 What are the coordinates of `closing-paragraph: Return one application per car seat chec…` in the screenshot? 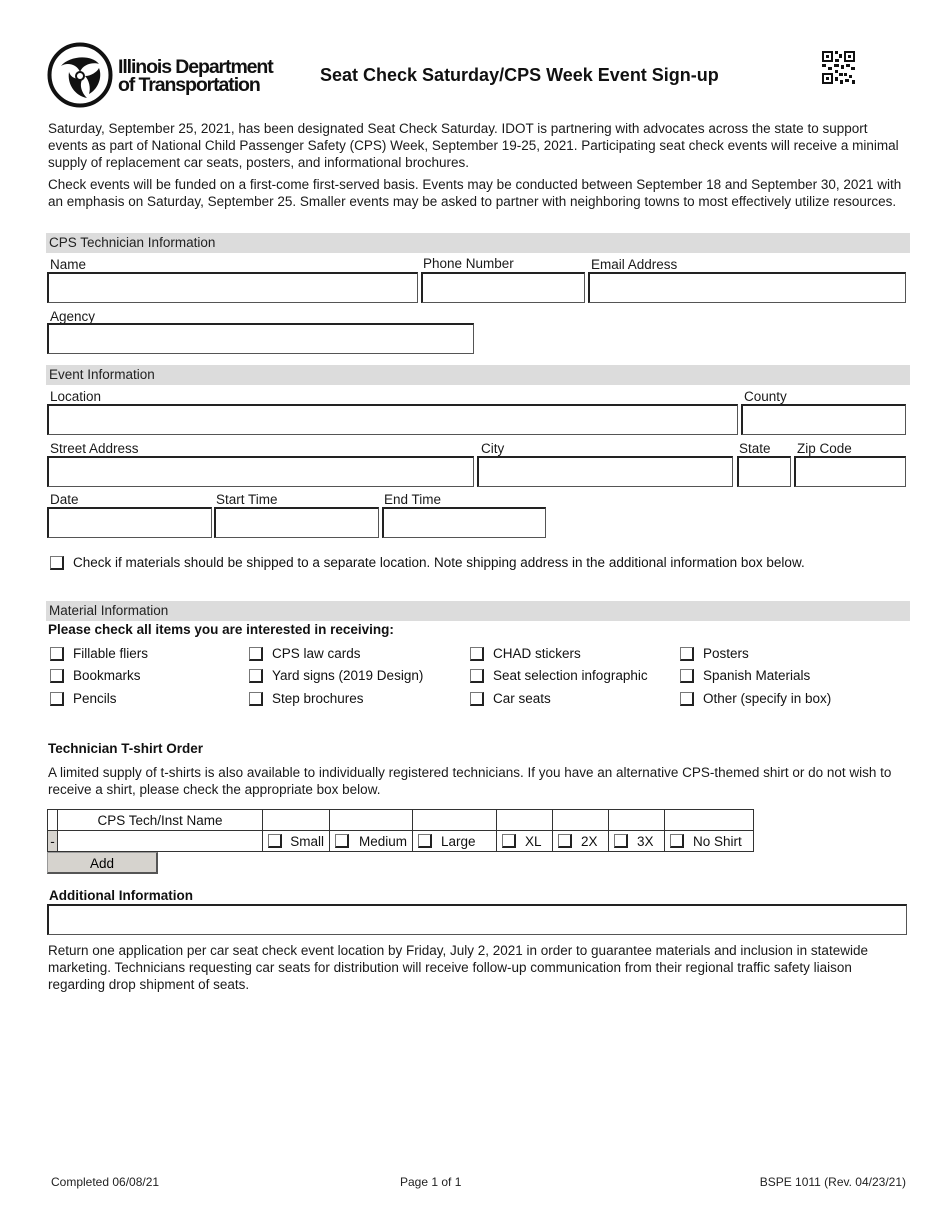 It's located at (458, 967).